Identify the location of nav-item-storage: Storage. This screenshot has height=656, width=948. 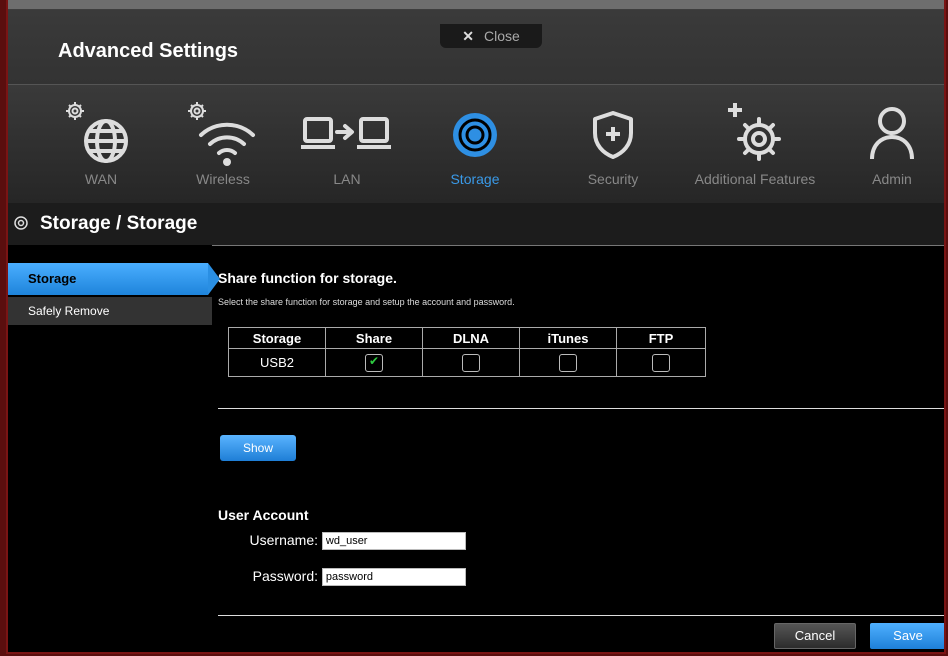
(475, 144).